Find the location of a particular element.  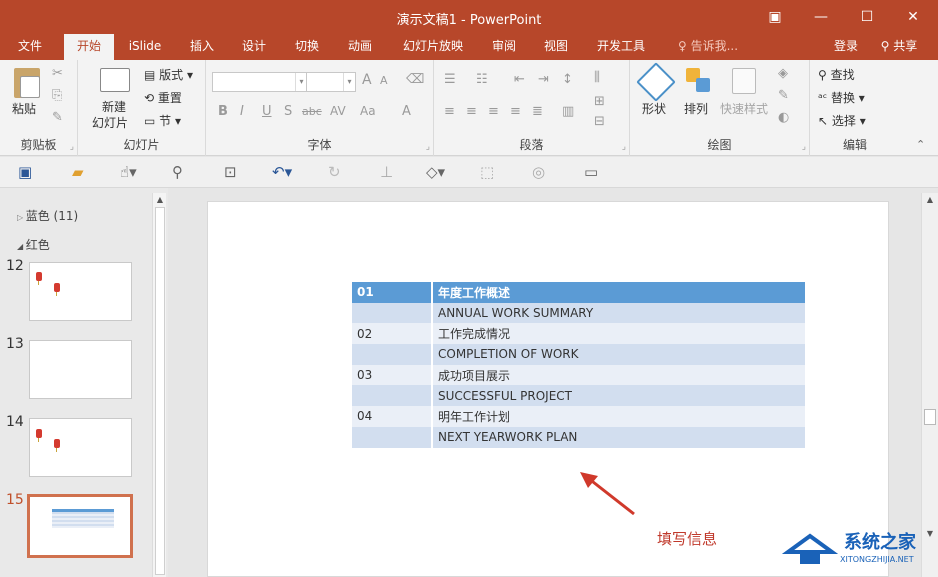

section-button: ▭ 节 ▾ is located at coordinates (162, 120).